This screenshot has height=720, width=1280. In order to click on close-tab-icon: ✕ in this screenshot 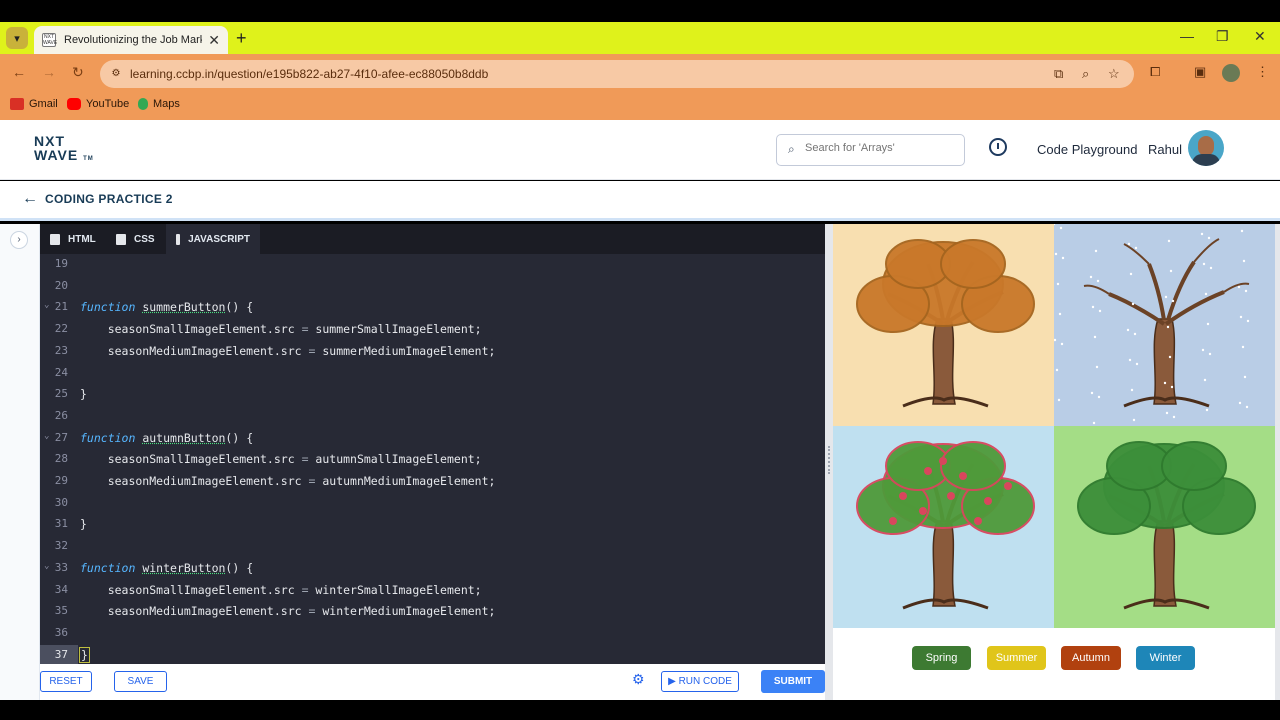, I will do `click(214, 40)`.